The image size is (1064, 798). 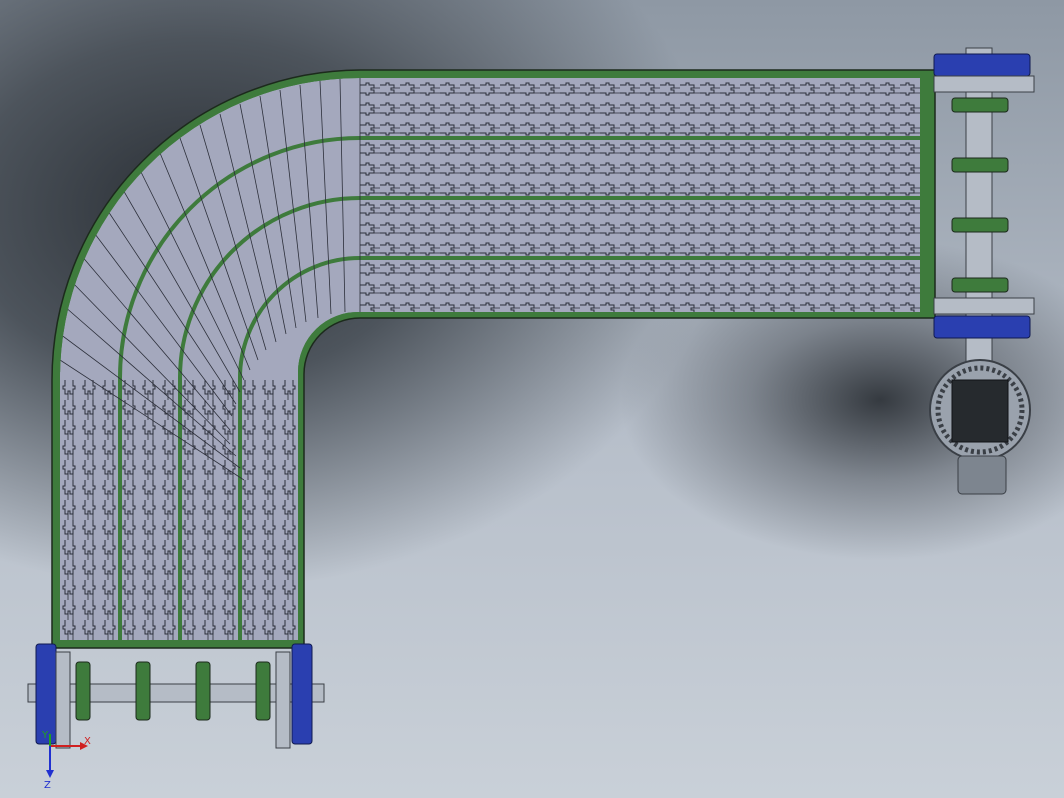 I want to click on bearing-right, so click(x=302, y=694).